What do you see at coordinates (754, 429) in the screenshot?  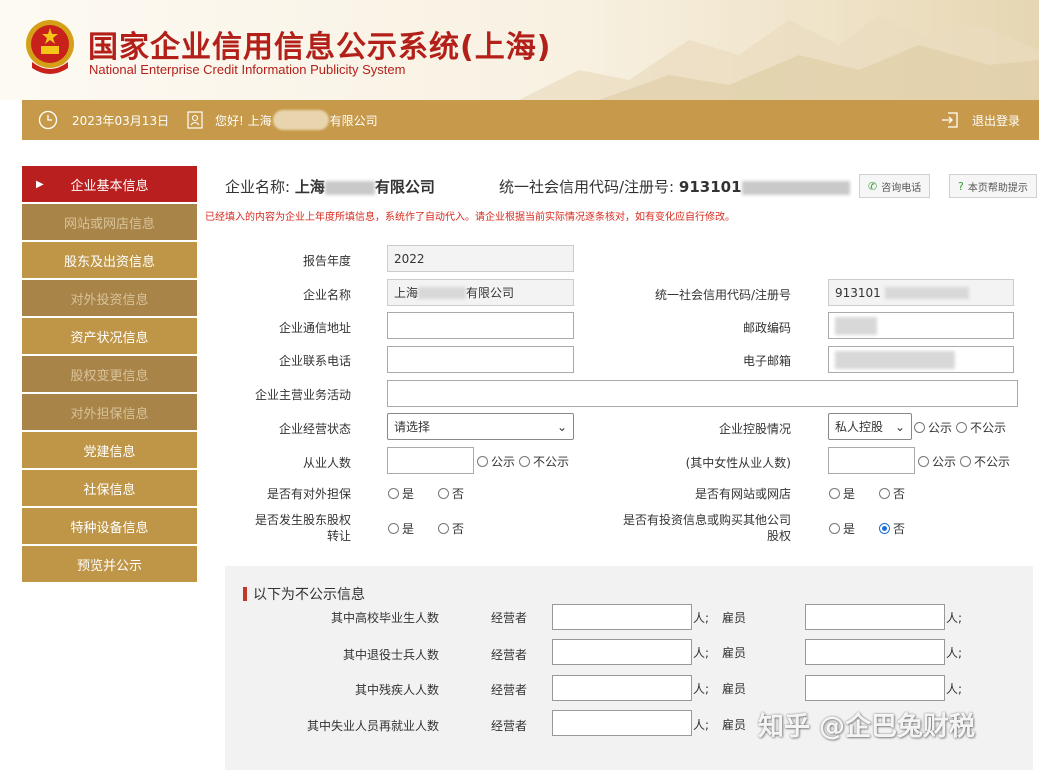 I see `holding-label: 企业控股情况` at bounding box center [754, 429].